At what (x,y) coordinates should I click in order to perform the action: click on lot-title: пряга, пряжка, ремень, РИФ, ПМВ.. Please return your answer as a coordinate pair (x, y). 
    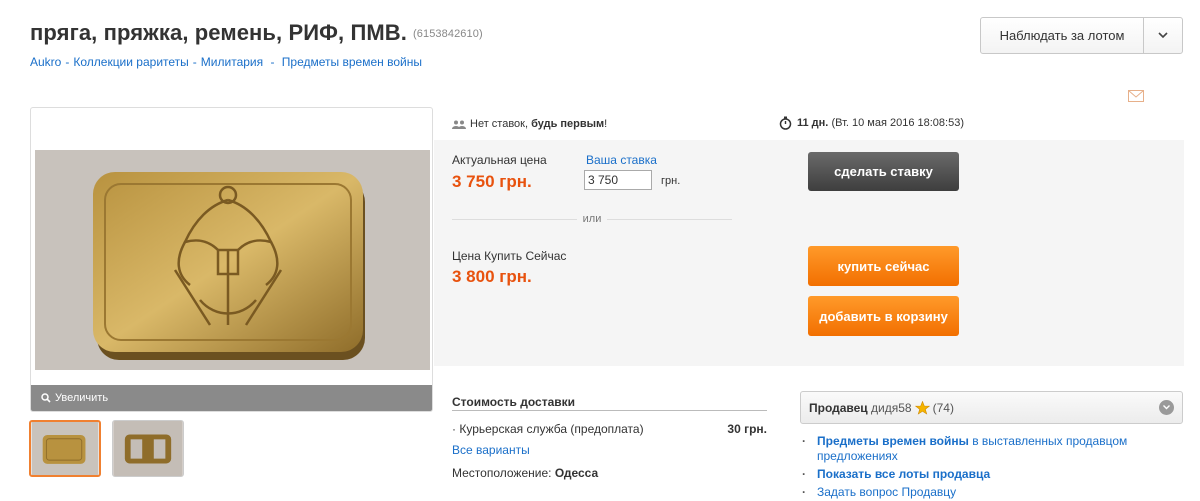
    Looking at the image, I should click on (218, 32).